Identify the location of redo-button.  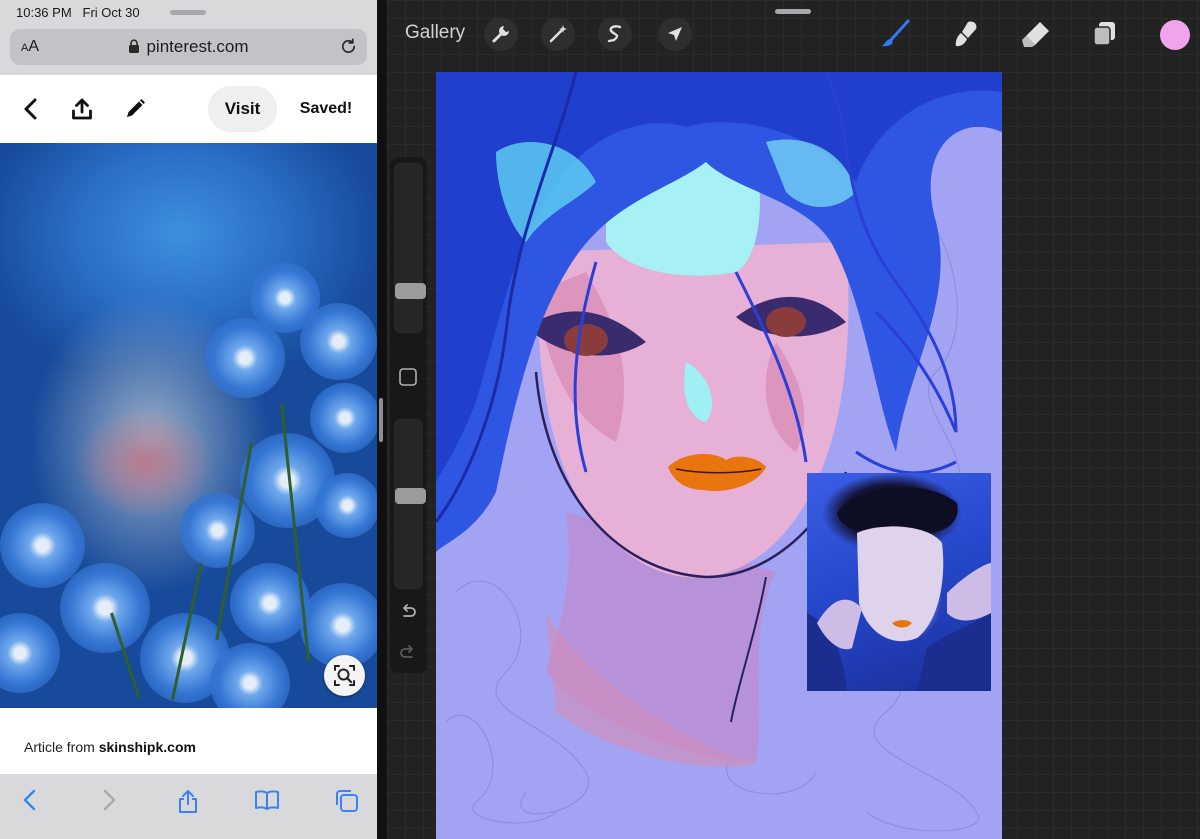
(408, 654).